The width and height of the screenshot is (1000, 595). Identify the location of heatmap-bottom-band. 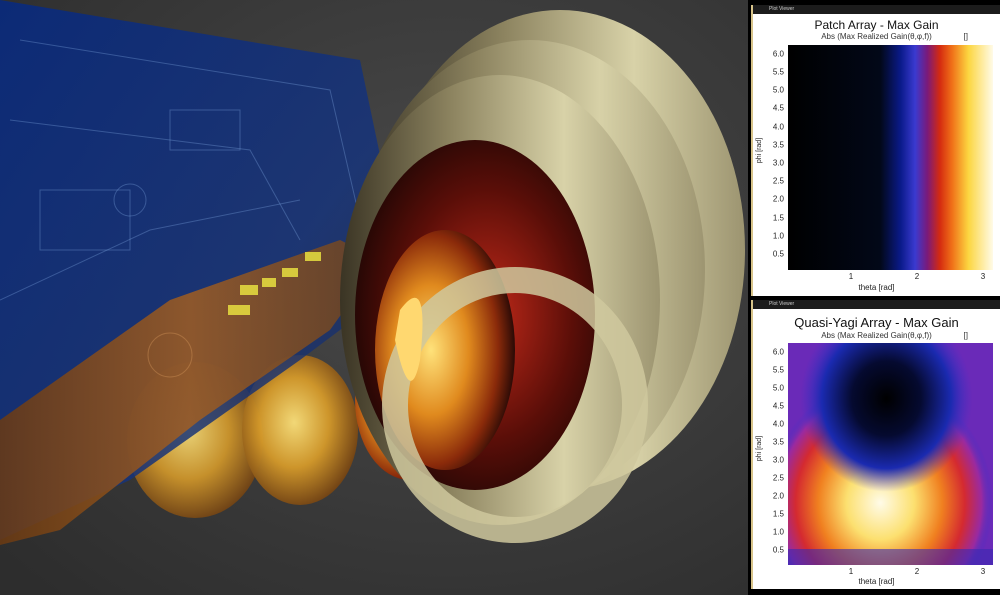
(890, 557).